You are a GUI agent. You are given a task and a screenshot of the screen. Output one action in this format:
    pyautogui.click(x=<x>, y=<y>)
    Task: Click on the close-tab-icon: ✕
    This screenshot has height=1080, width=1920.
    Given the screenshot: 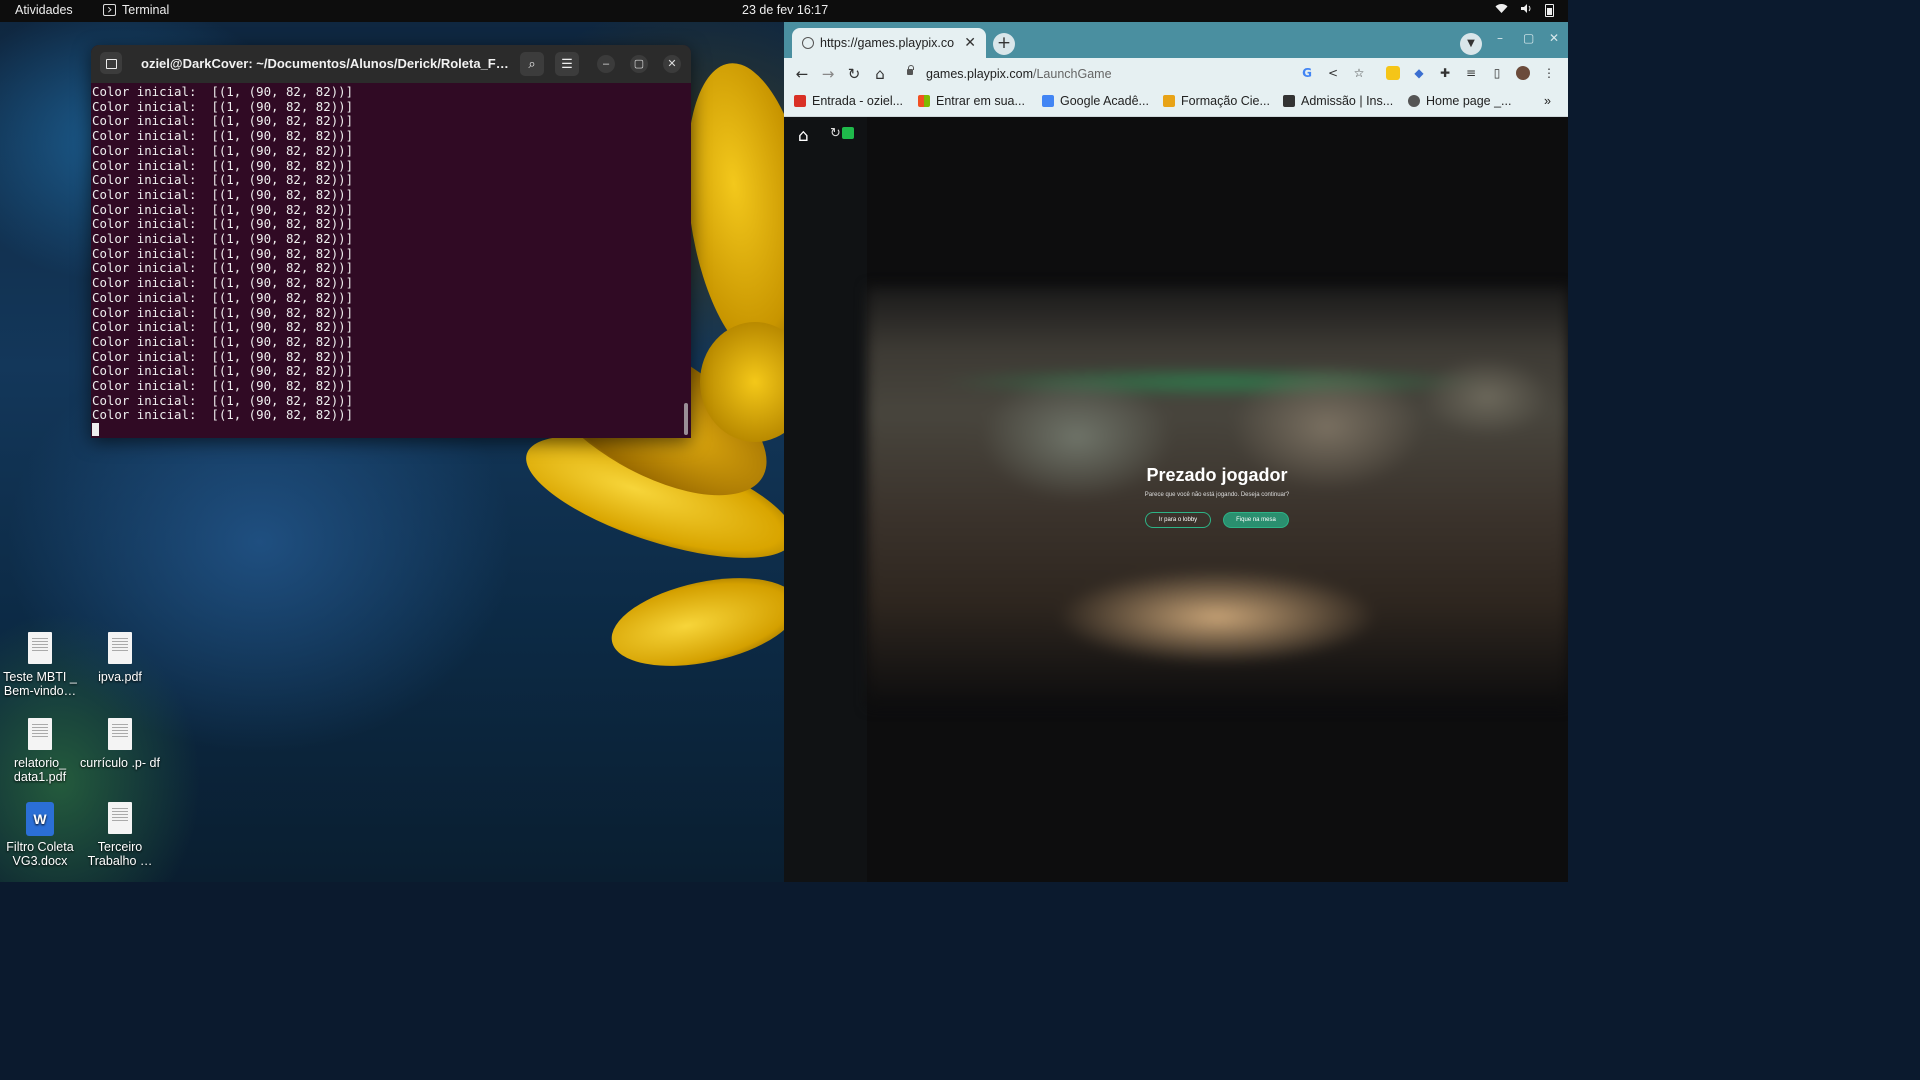 What is the action you would take?
    pyautogui.click(x=970, y=42)
    